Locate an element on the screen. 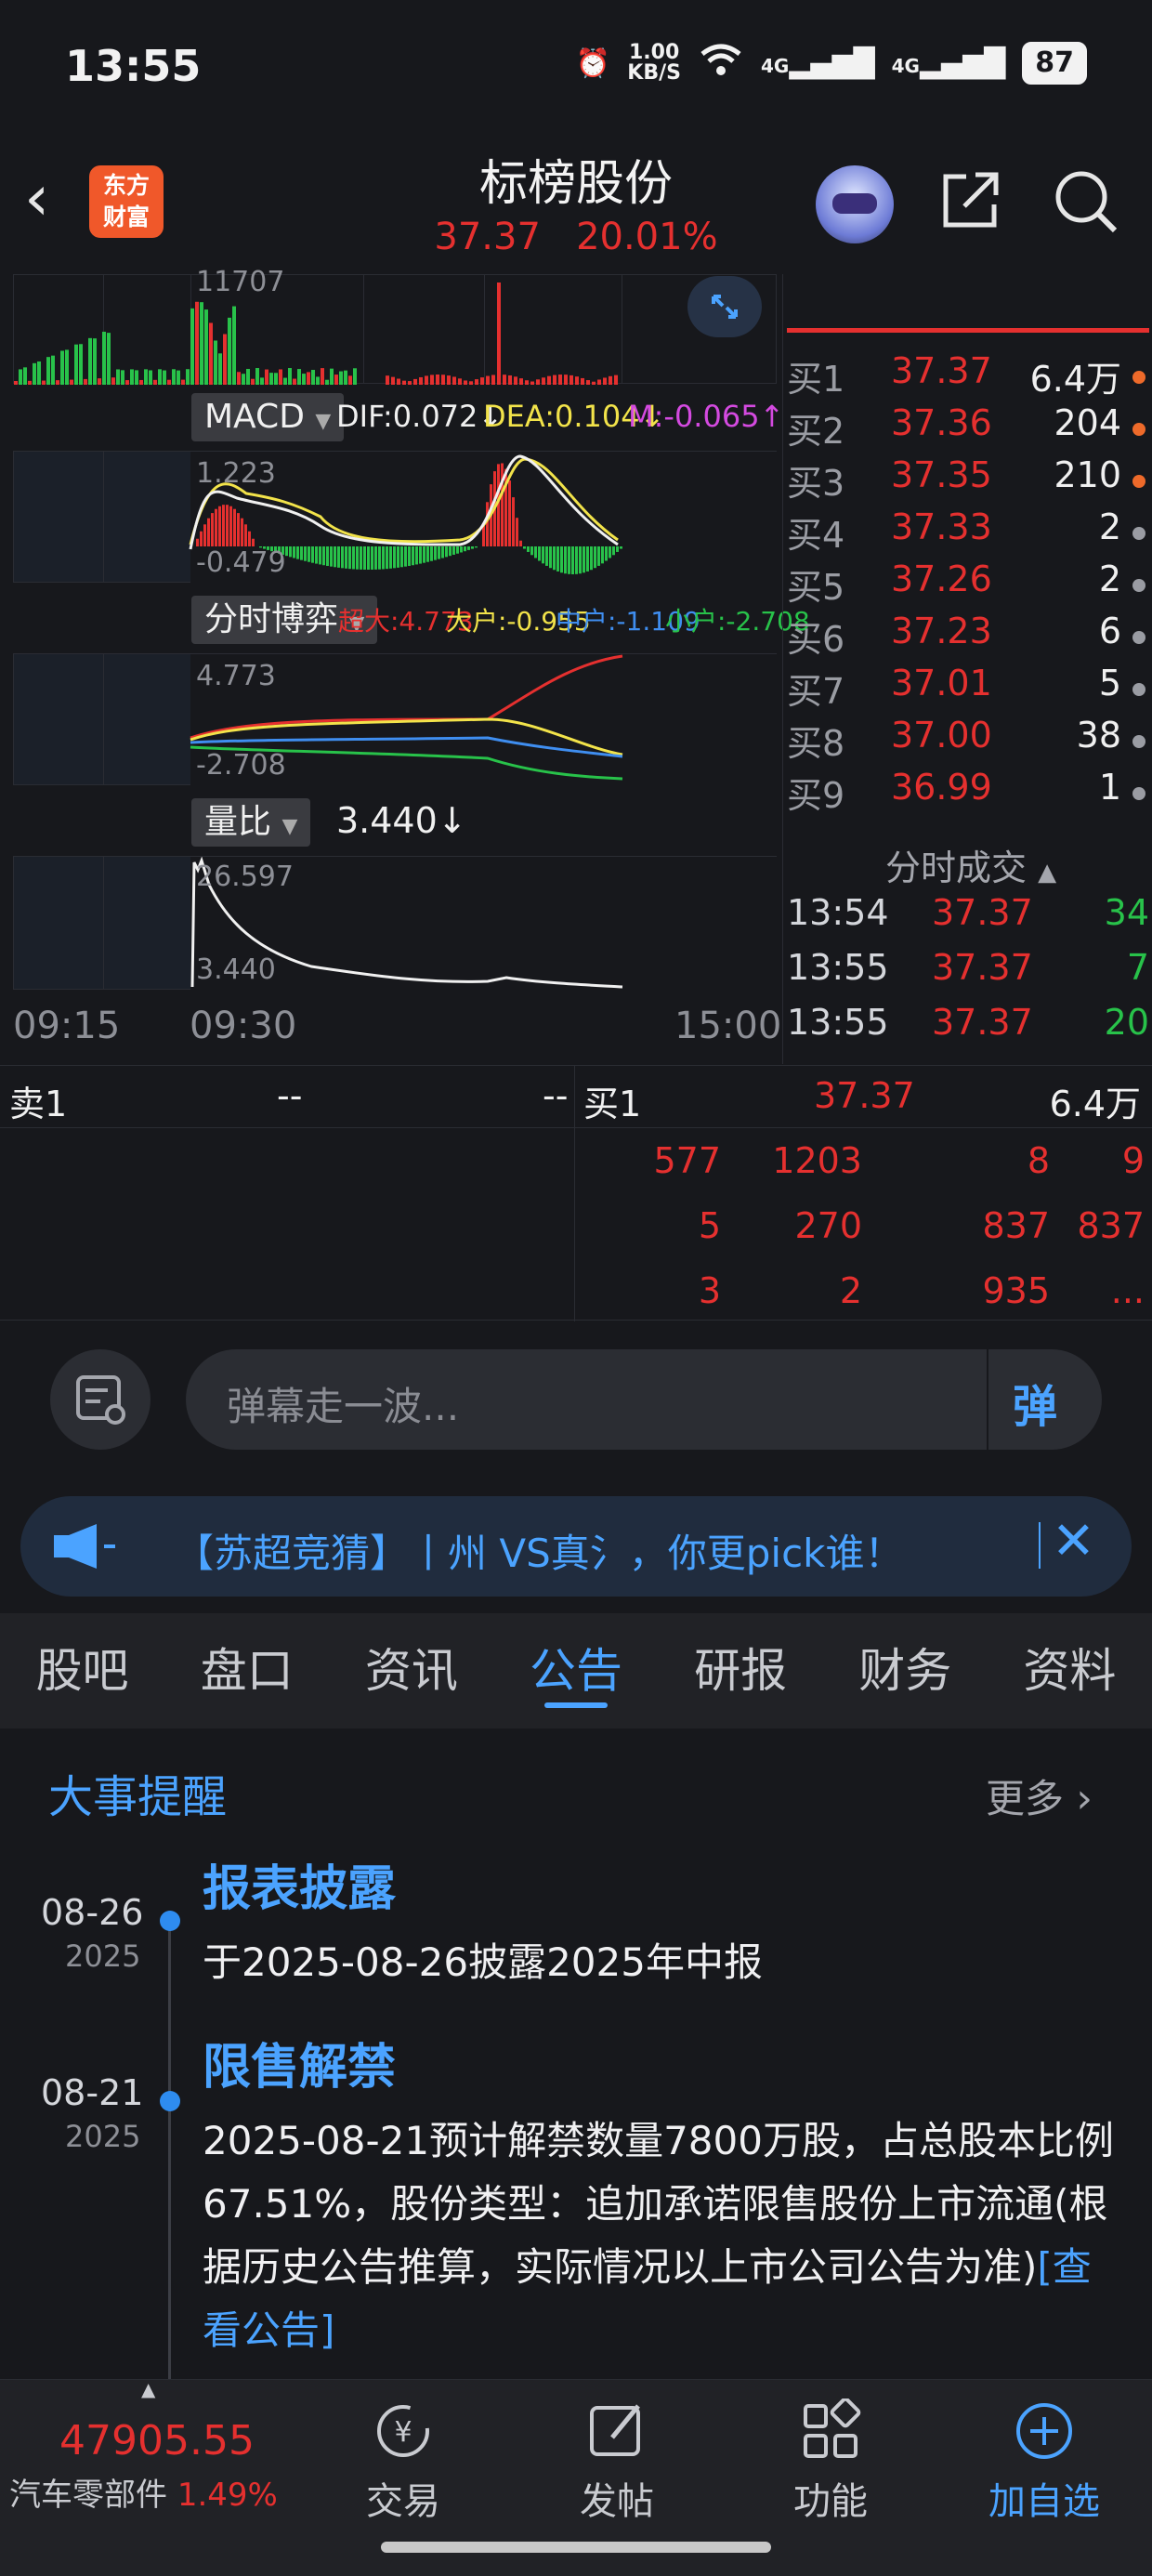  search-icon is located at coordinates (1085, 200).